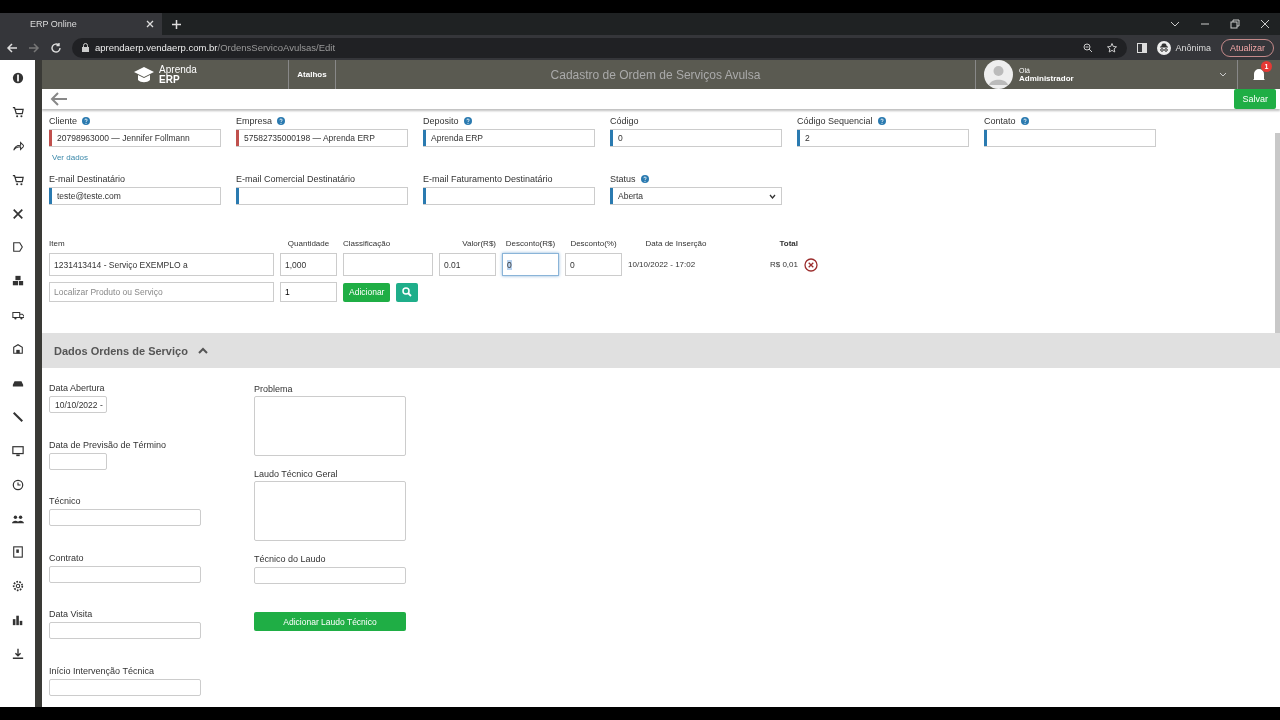 The image size is (1280, 720). What do you see at coordinates (17, 315) in the screenshot?
I see `truck-icon` at bounding box center [17, 315].